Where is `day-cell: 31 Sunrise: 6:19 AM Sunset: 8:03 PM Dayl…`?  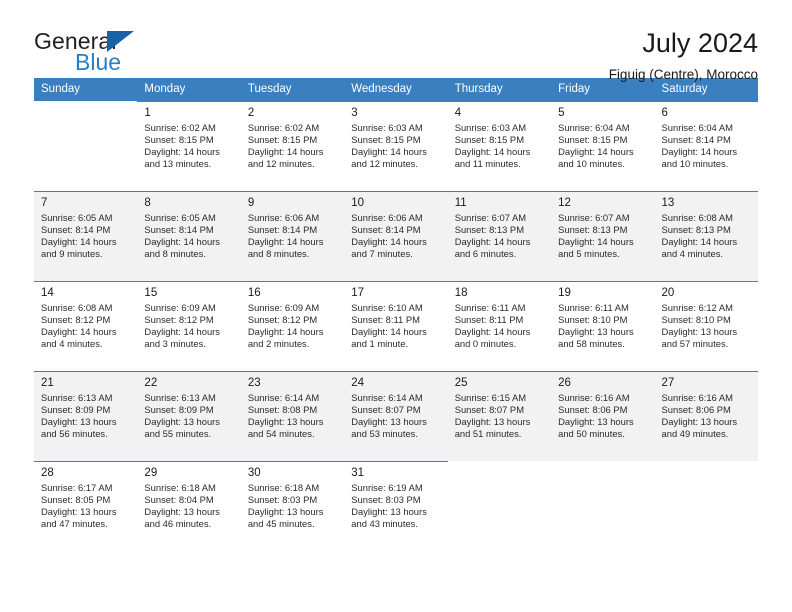 day-cell: 31 Sunrise: 6:19 AM Sunset: 8:03 PM Dayl… is located at coordinates (396, 506).